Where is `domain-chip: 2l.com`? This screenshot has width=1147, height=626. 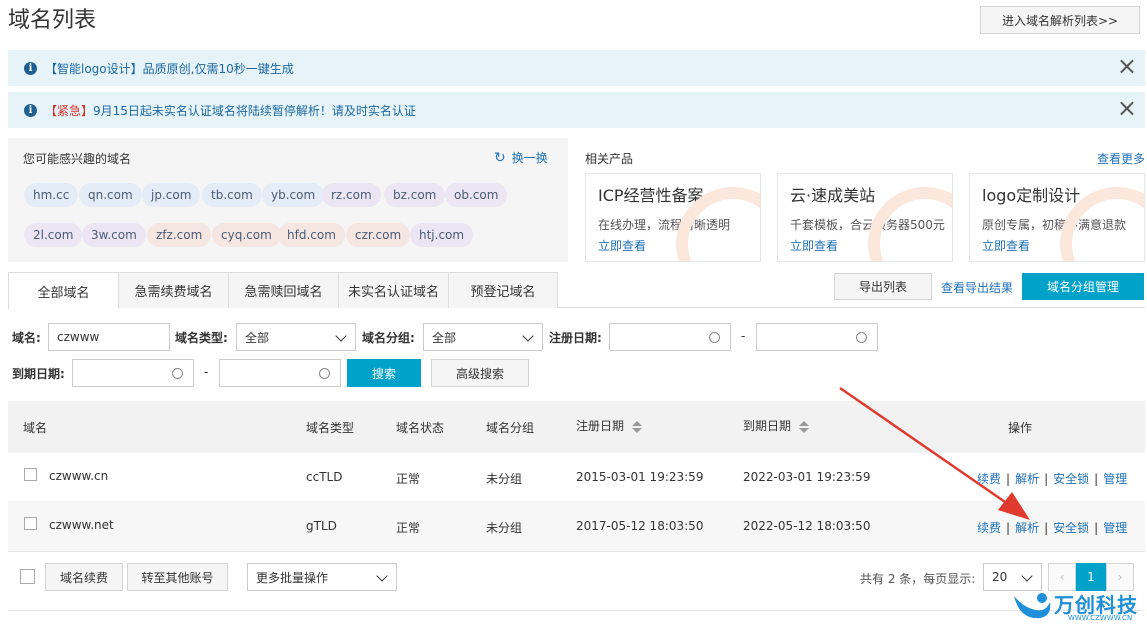
domain-chip: 2l.com is located at coordinates (53, 235).